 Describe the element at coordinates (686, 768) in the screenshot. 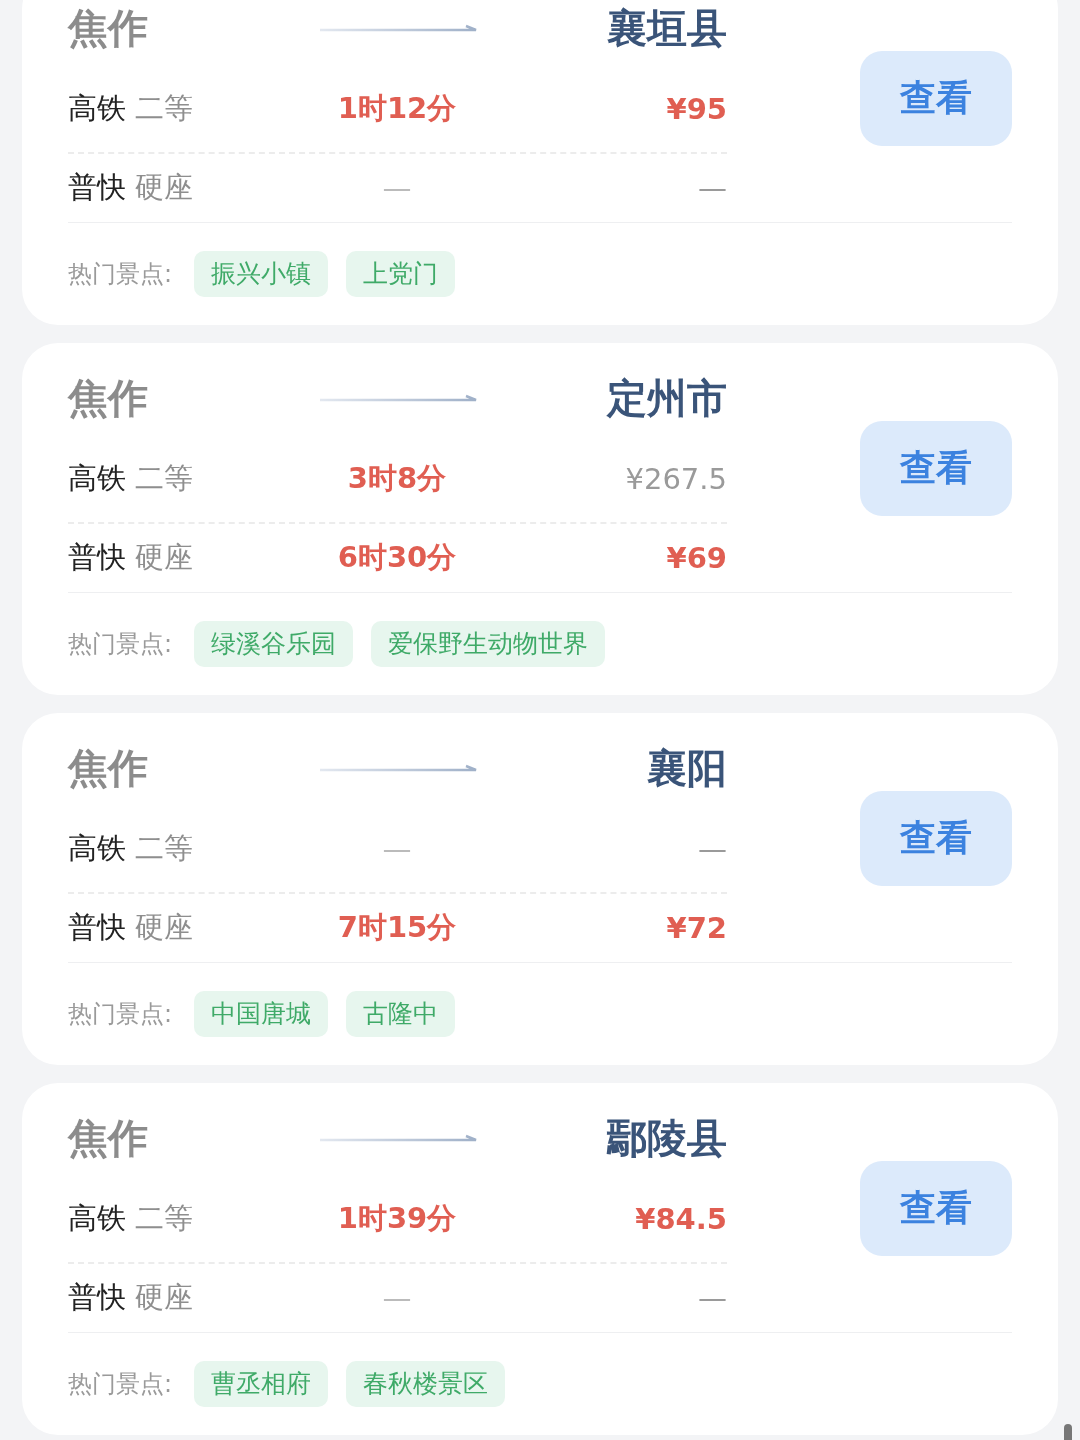

I see `destination-city: 襄阳` at that location.